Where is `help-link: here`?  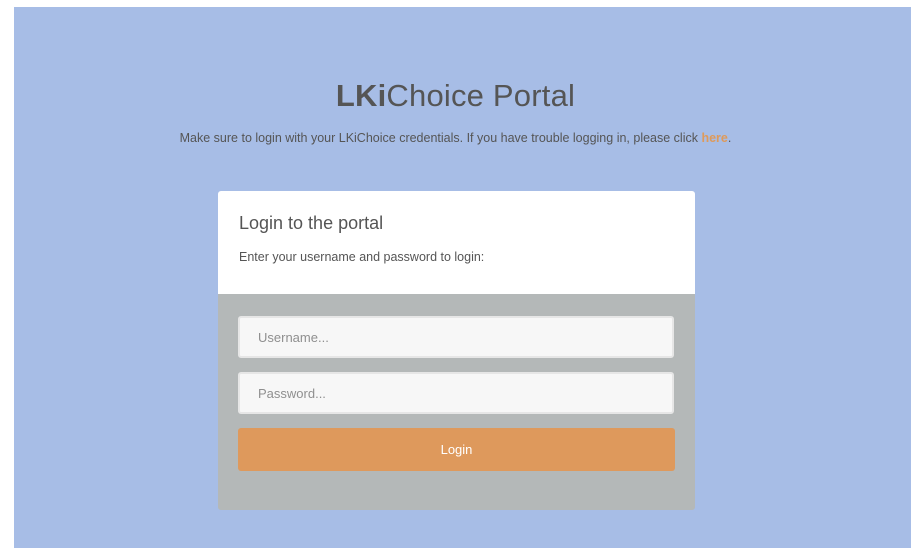
help-link: here is located at coordinates (714, 138).